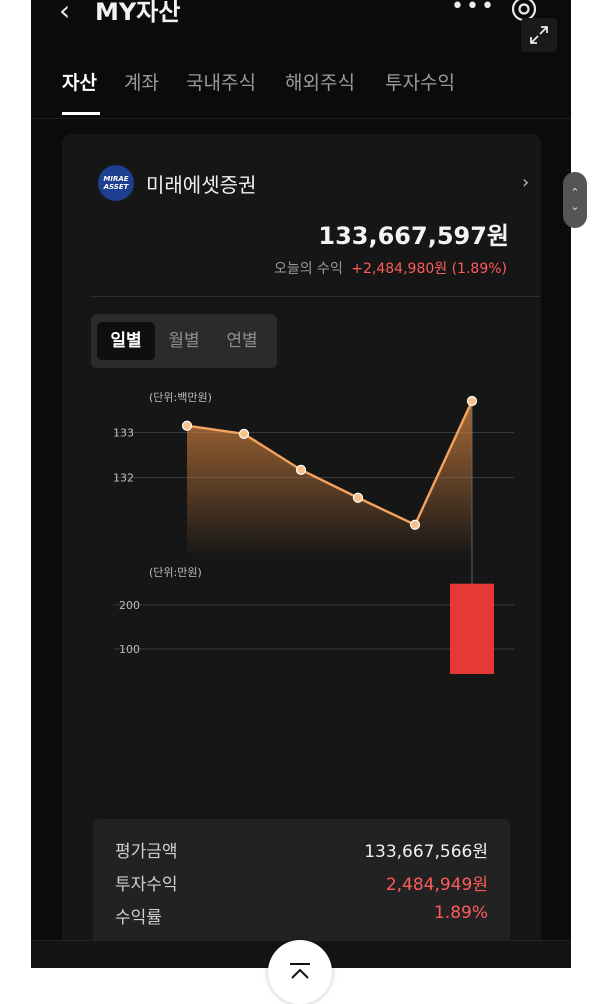 The image size is (600, 1004). Describe the element at coordinates (358, 497) in the screenshot. I see `area-point-03.20` at that location.